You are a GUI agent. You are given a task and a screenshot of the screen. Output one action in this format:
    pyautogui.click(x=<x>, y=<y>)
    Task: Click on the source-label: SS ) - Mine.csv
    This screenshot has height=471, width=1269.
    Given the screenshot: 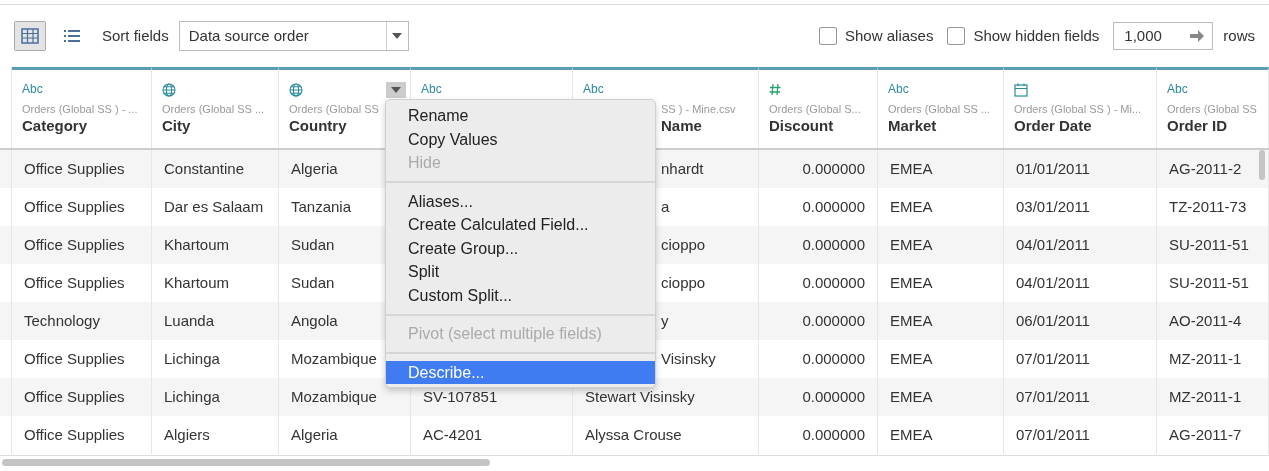 What is the action you would take?
    pyautogui.click(x=698, y=109)
    